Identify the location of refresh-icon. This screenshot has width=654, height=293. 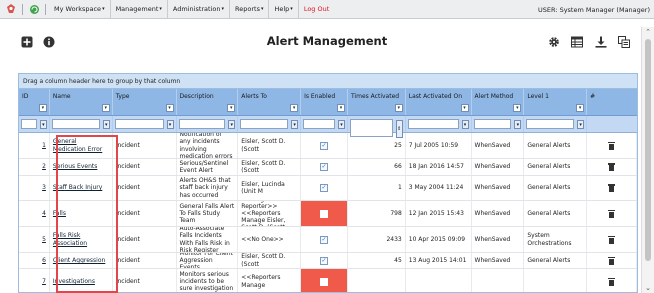
(34, 9).